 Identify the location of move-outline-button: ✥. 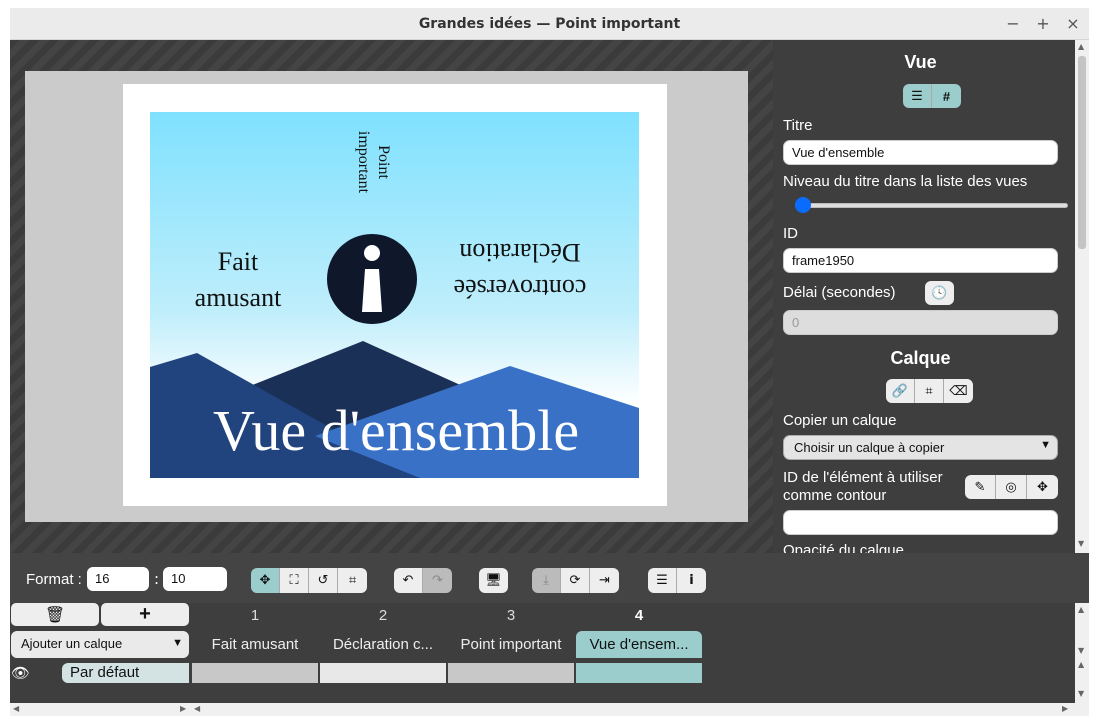
(1042, 487).